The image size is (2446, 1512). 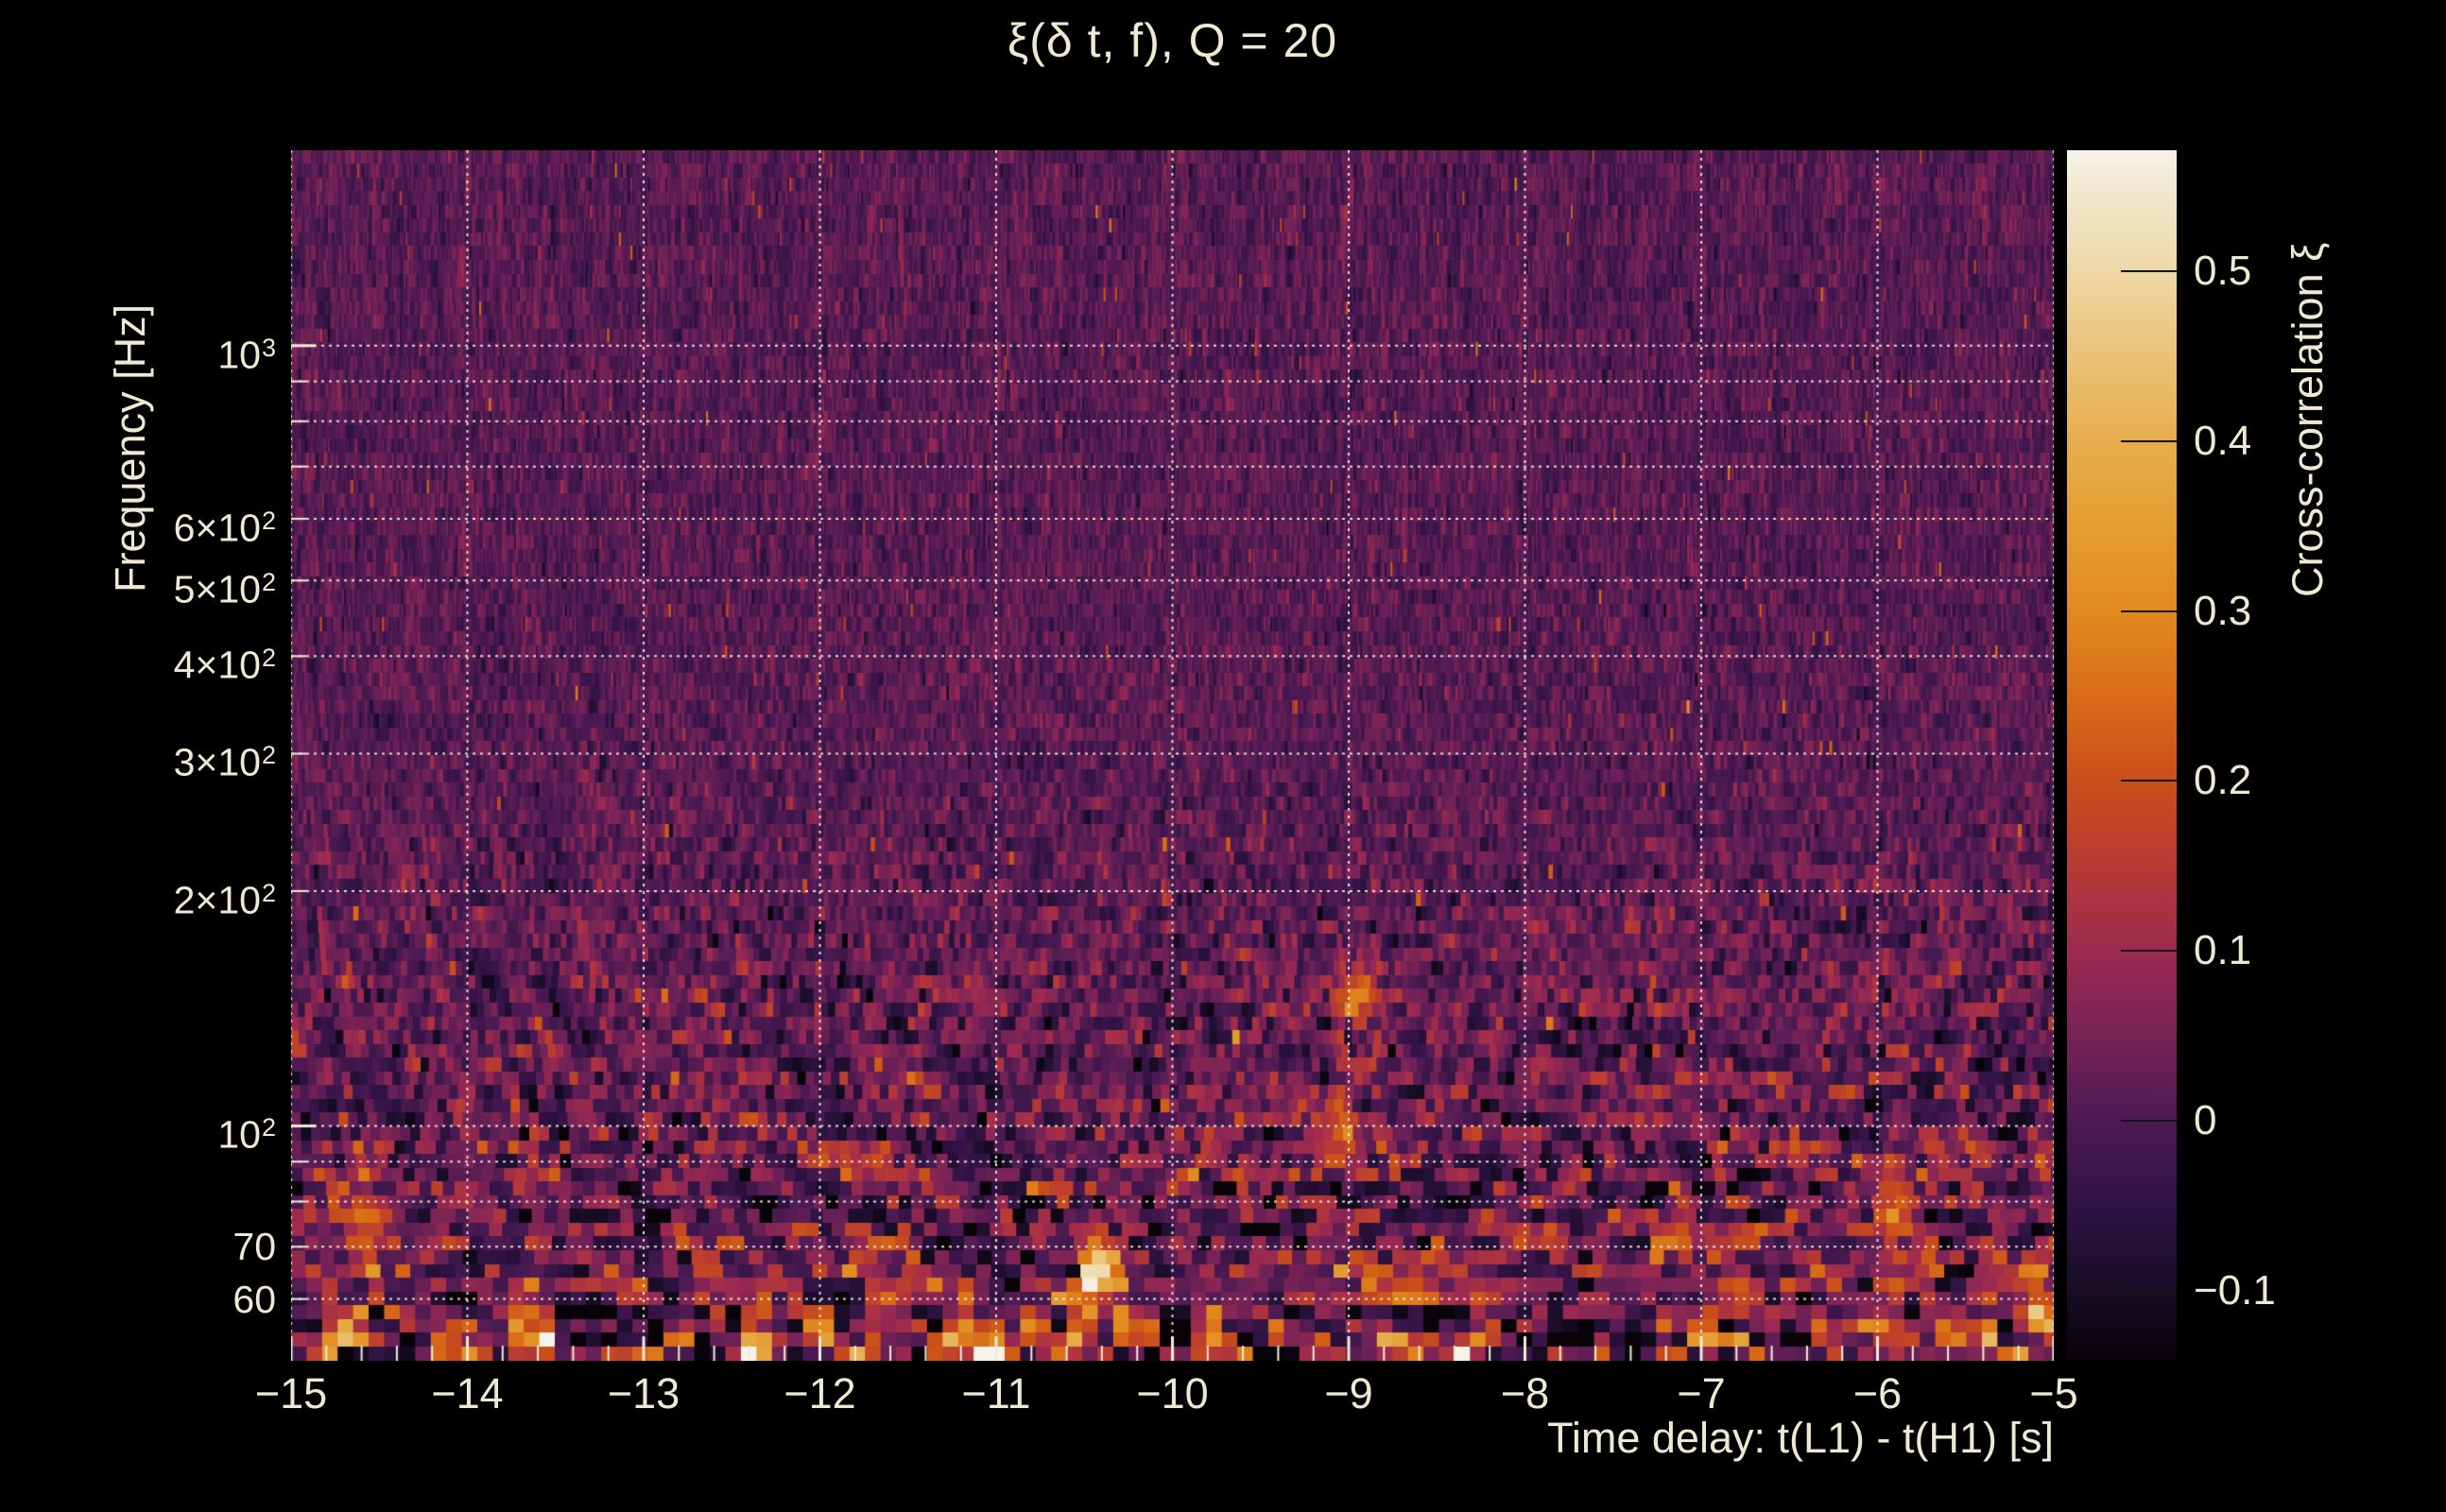 I want to click on y-tick-label: 103, so click(x=247, y=355).